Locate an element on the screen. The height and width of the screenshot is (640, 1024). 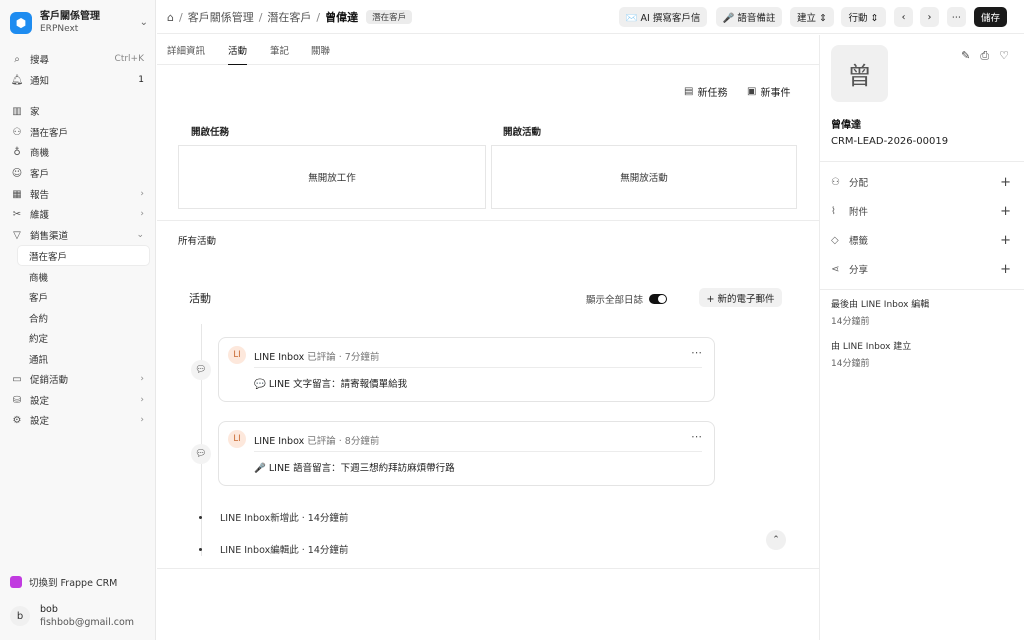
sidebar-subitem-customers: 客戶 is located at coordinates (83, 296).